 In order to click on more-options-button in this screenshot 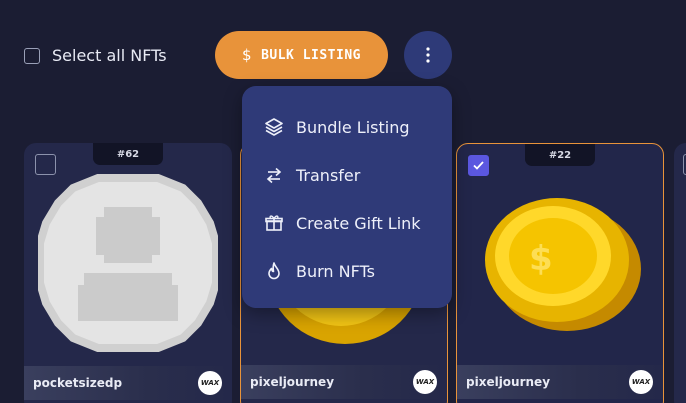, I will do `click(428, 55)`.